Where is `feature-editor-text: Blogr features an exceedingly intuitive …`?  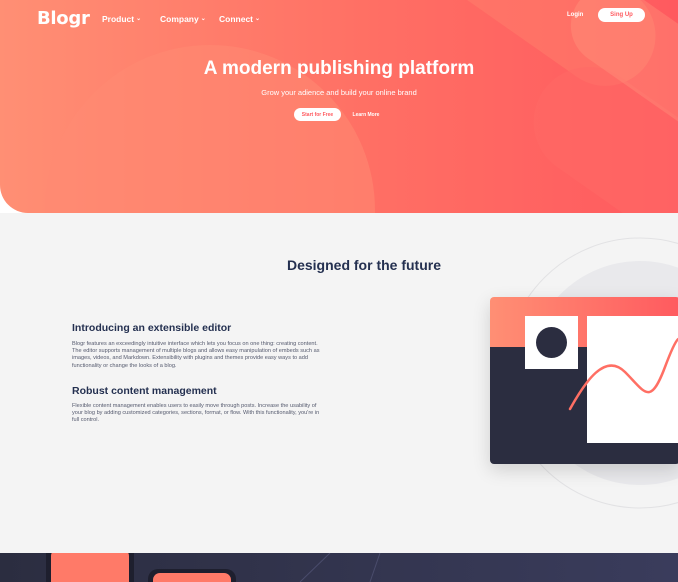
feature-editor-text: Blogr features an exceedingly intuitive … is located at coordinates (196, 355).